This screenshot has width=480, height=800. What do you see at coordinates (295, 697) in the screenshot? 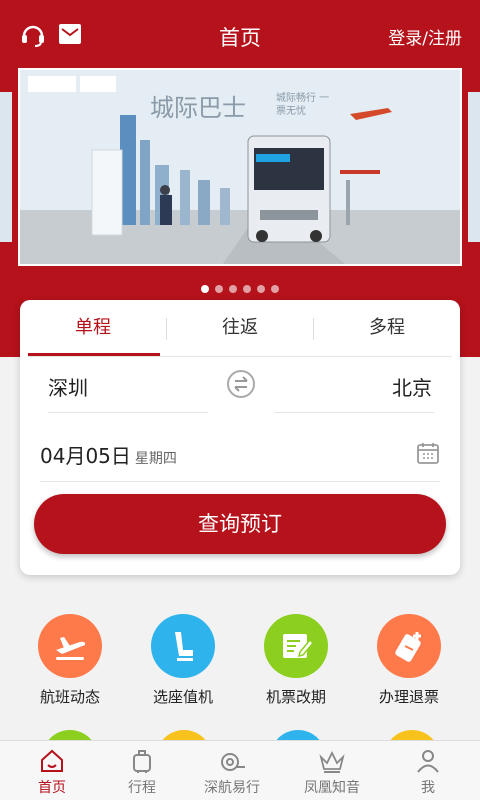
I see `service-label: 机票改期` at bounding box center [295, 697].